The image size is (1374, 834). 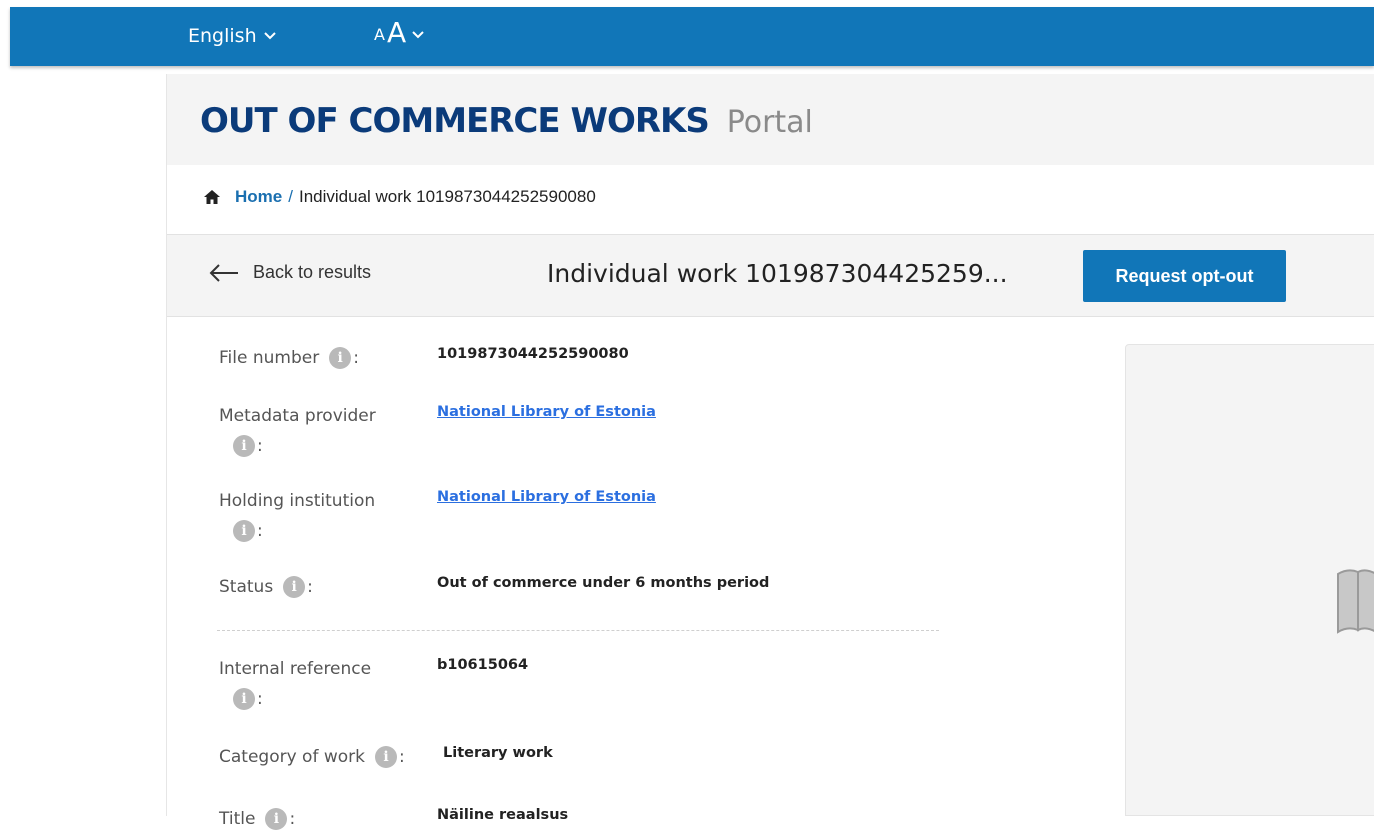 I want to click on font-size-select: A A, so click(x=399, y=33).